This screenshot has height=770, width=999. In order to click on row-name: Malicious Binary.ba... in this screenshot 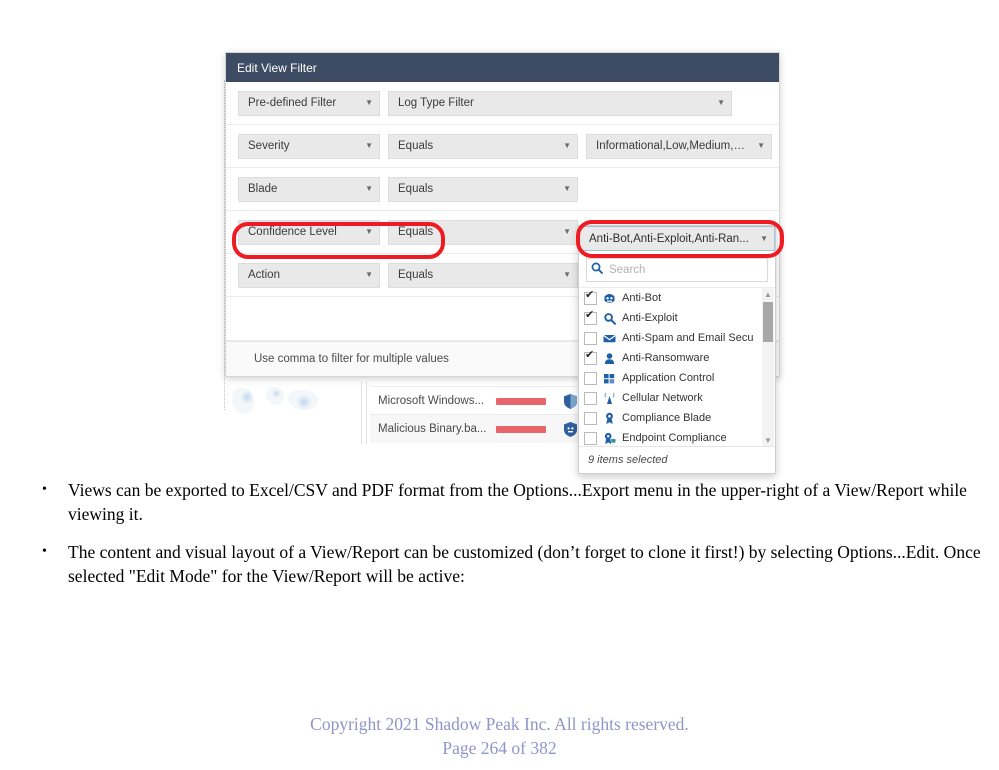, I will do `click(432, 429)`.